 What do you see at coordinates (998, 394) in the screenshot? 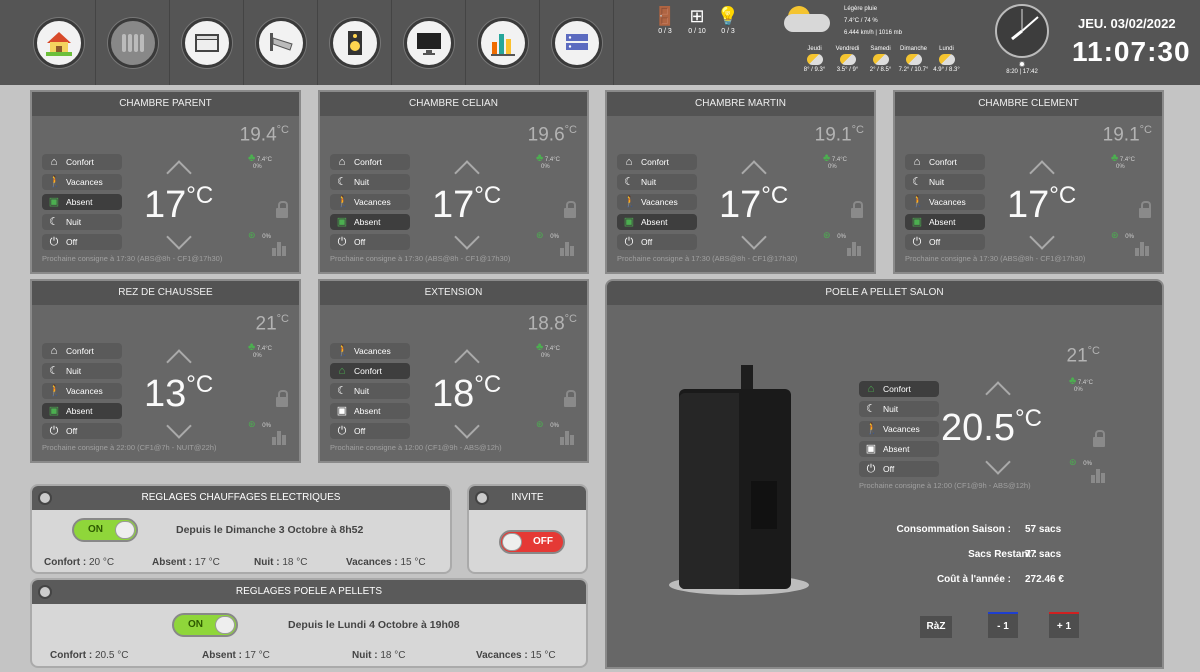
I see `poele-temp-up-button` at bounding box center [998, 394].